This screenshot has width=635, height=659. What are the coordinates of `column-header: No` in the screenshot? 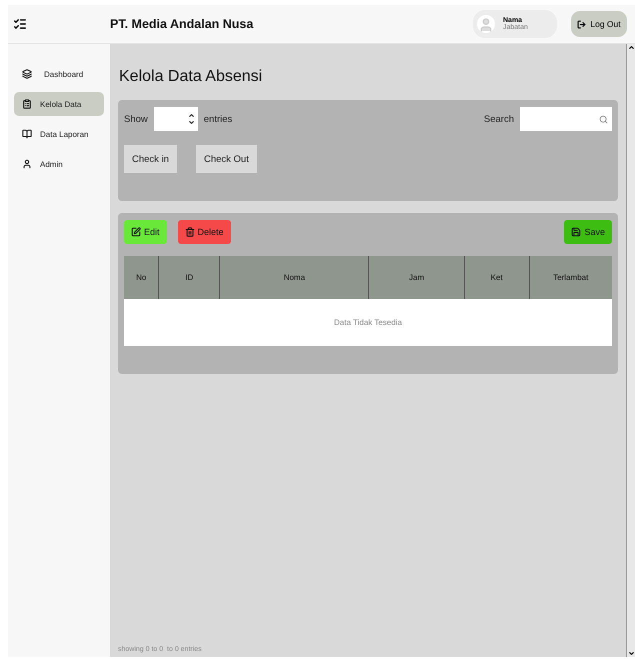 It's located at (141, 277).